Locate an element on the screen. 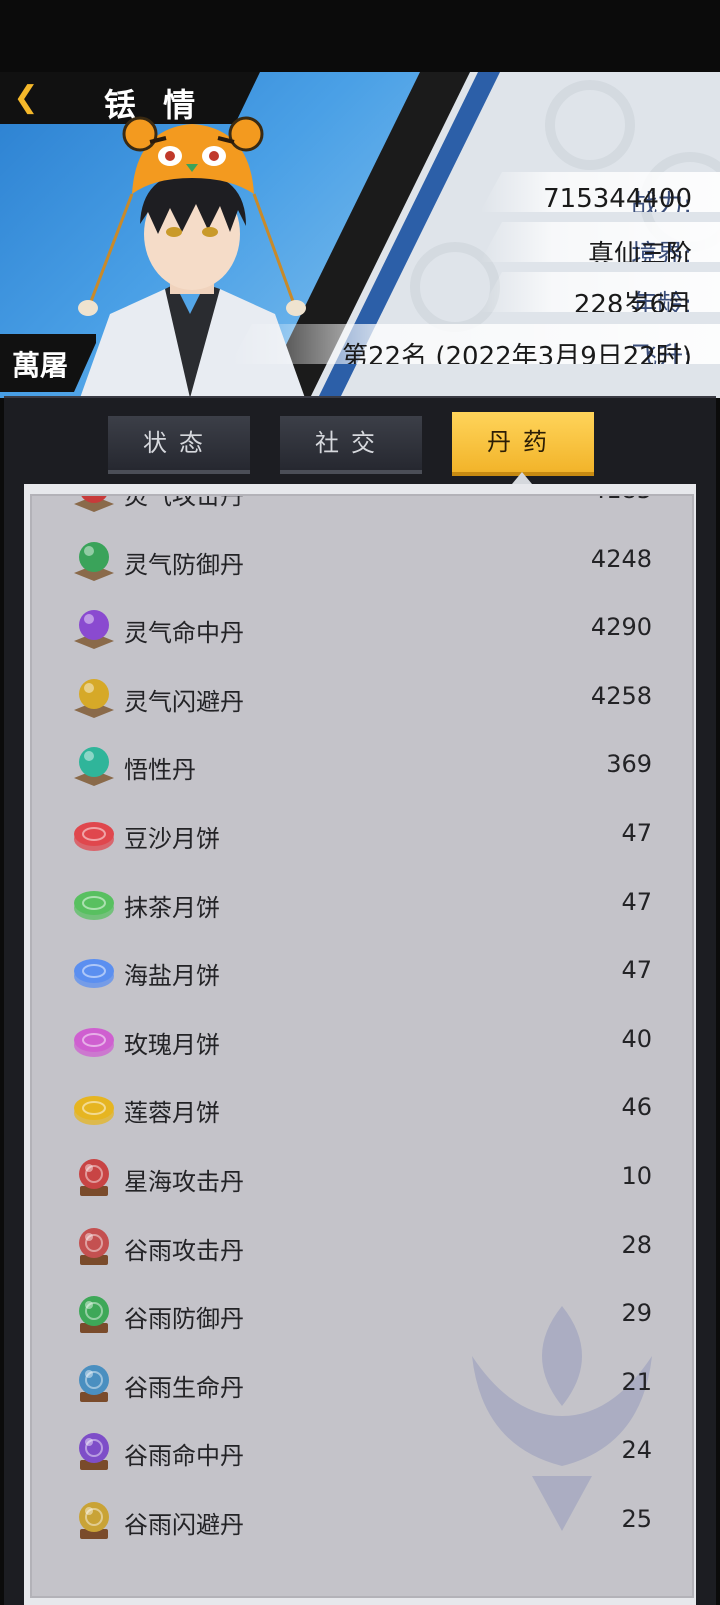  stat-realm: 境界: 真仙三阶 is located at coordinates (600, 242).